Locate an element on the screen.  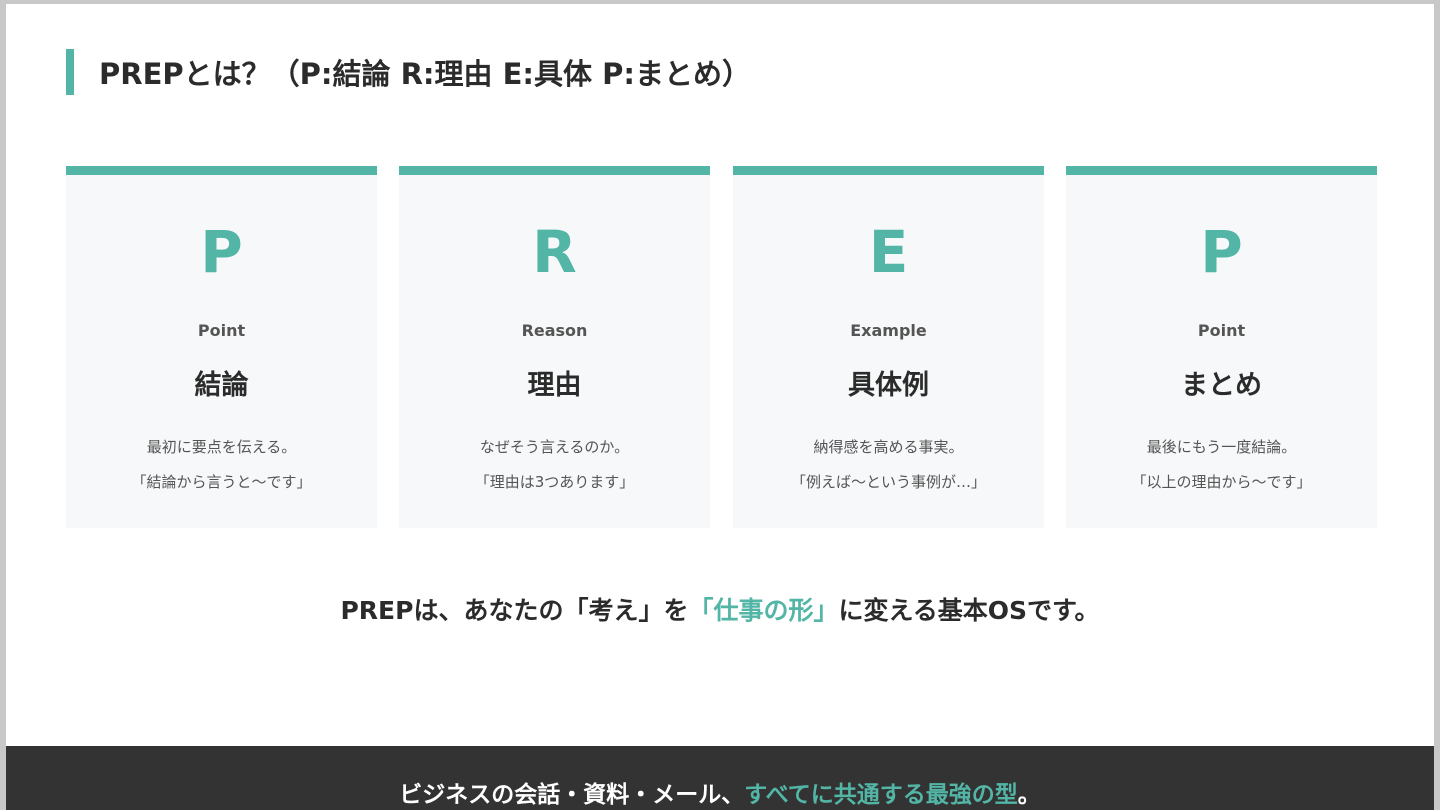
footer-text-prefix: ビジネスの会話・資料・メール、 is located at coordinates (572, 795).